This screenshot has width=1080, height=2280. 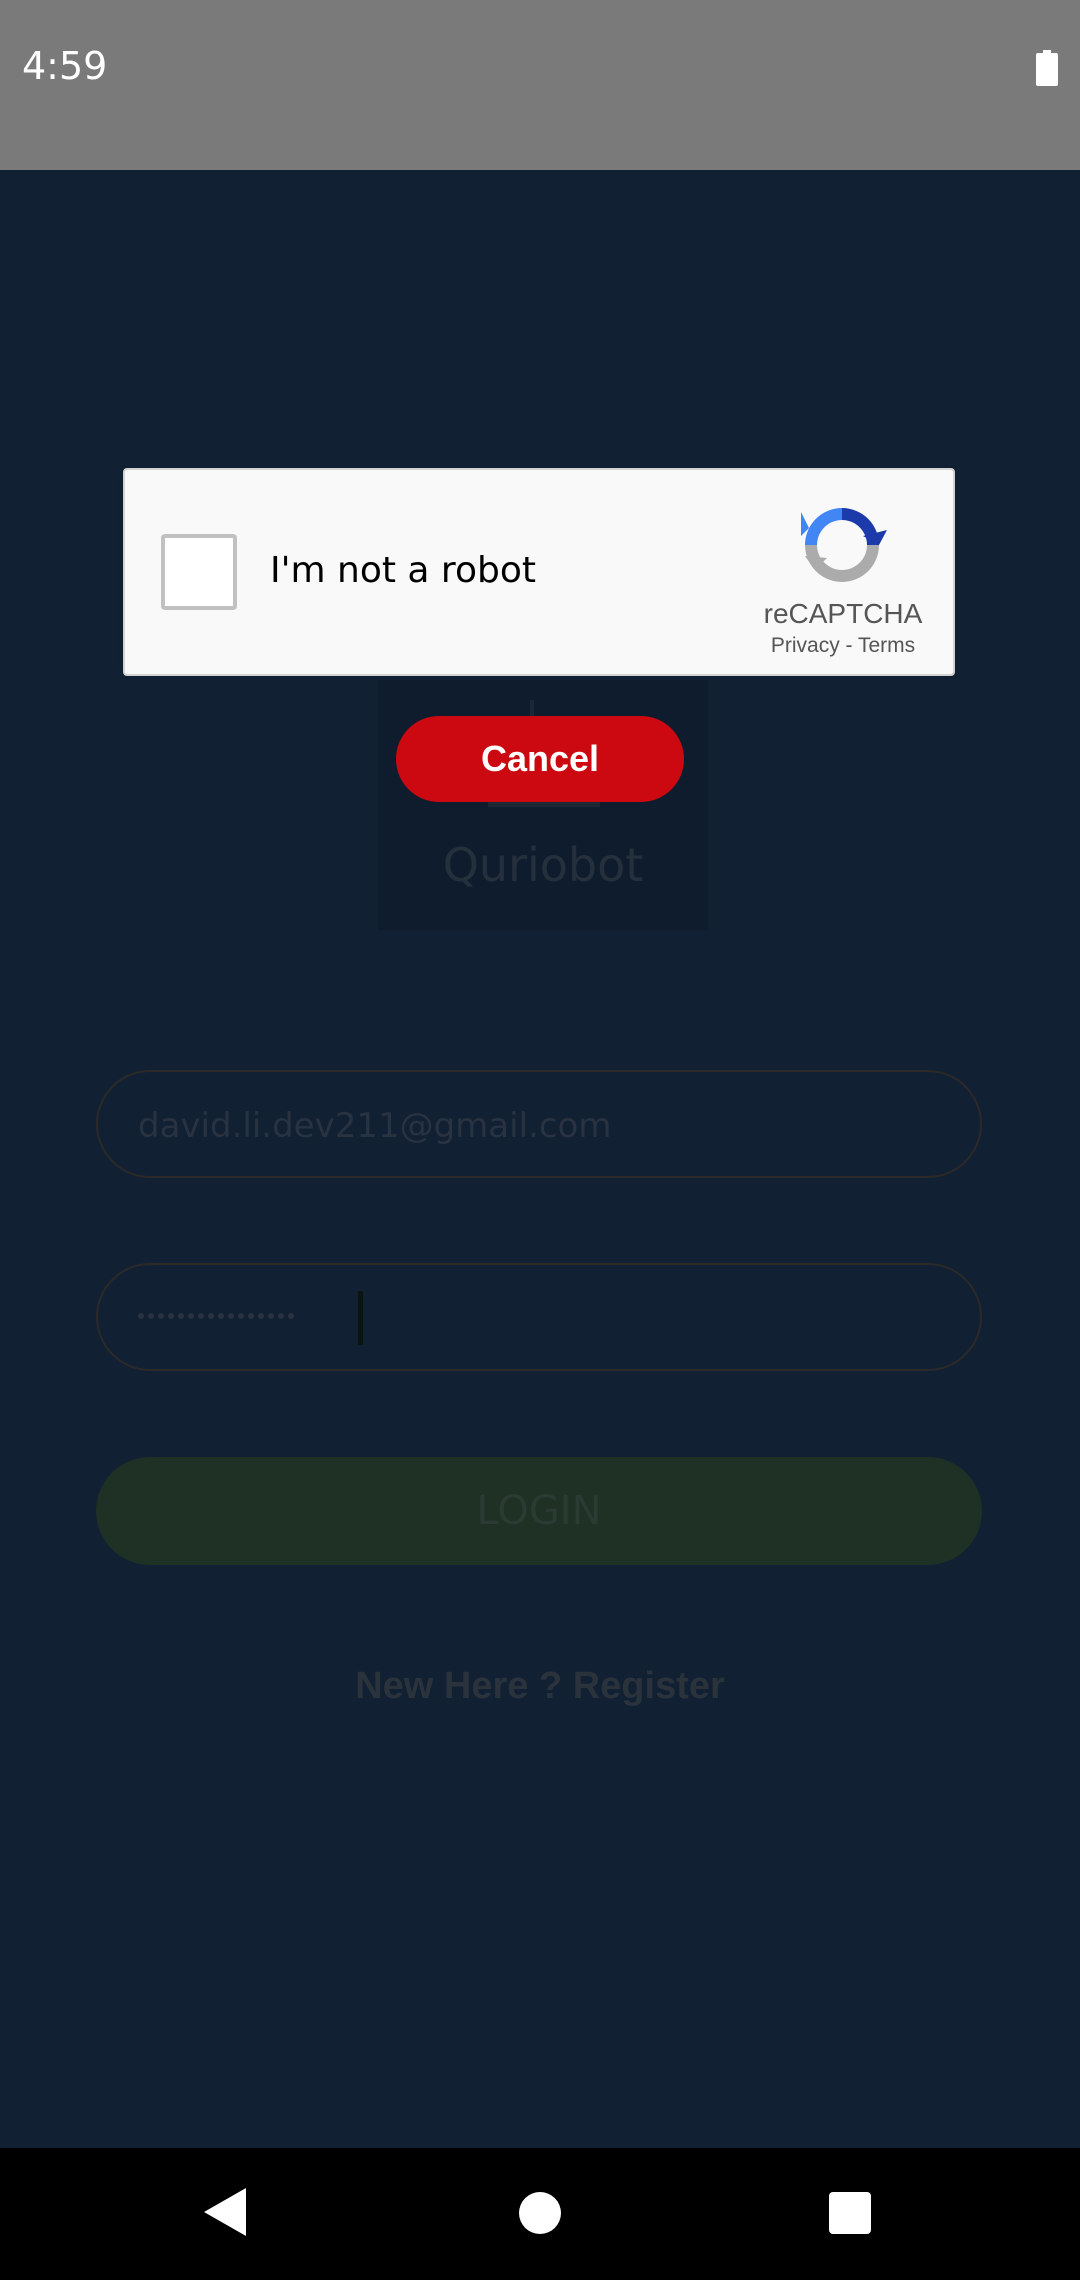 What do you see at coordinates (1047, 68) in the screenshot?
I see `battery-icon` at bounding box center [1047, 68].